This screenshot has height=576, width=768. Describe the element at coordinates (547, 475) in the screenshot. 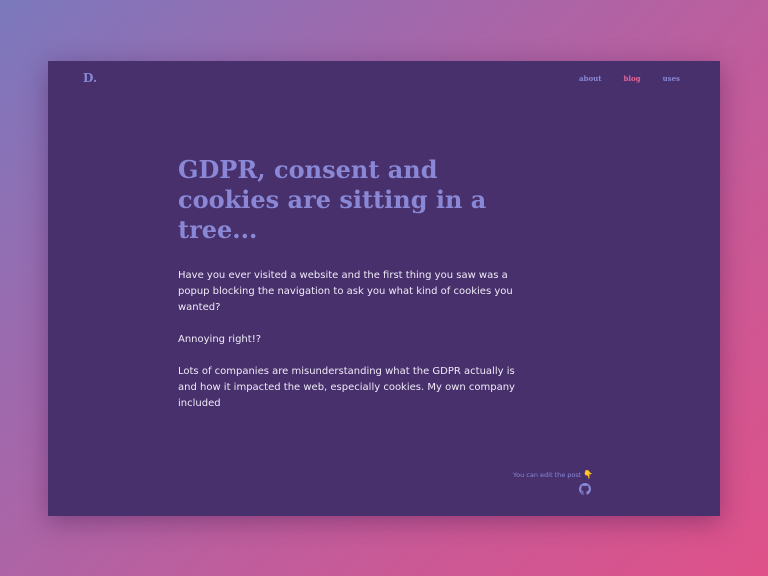

I see `edit-post-text: You can edit the post` at that location.